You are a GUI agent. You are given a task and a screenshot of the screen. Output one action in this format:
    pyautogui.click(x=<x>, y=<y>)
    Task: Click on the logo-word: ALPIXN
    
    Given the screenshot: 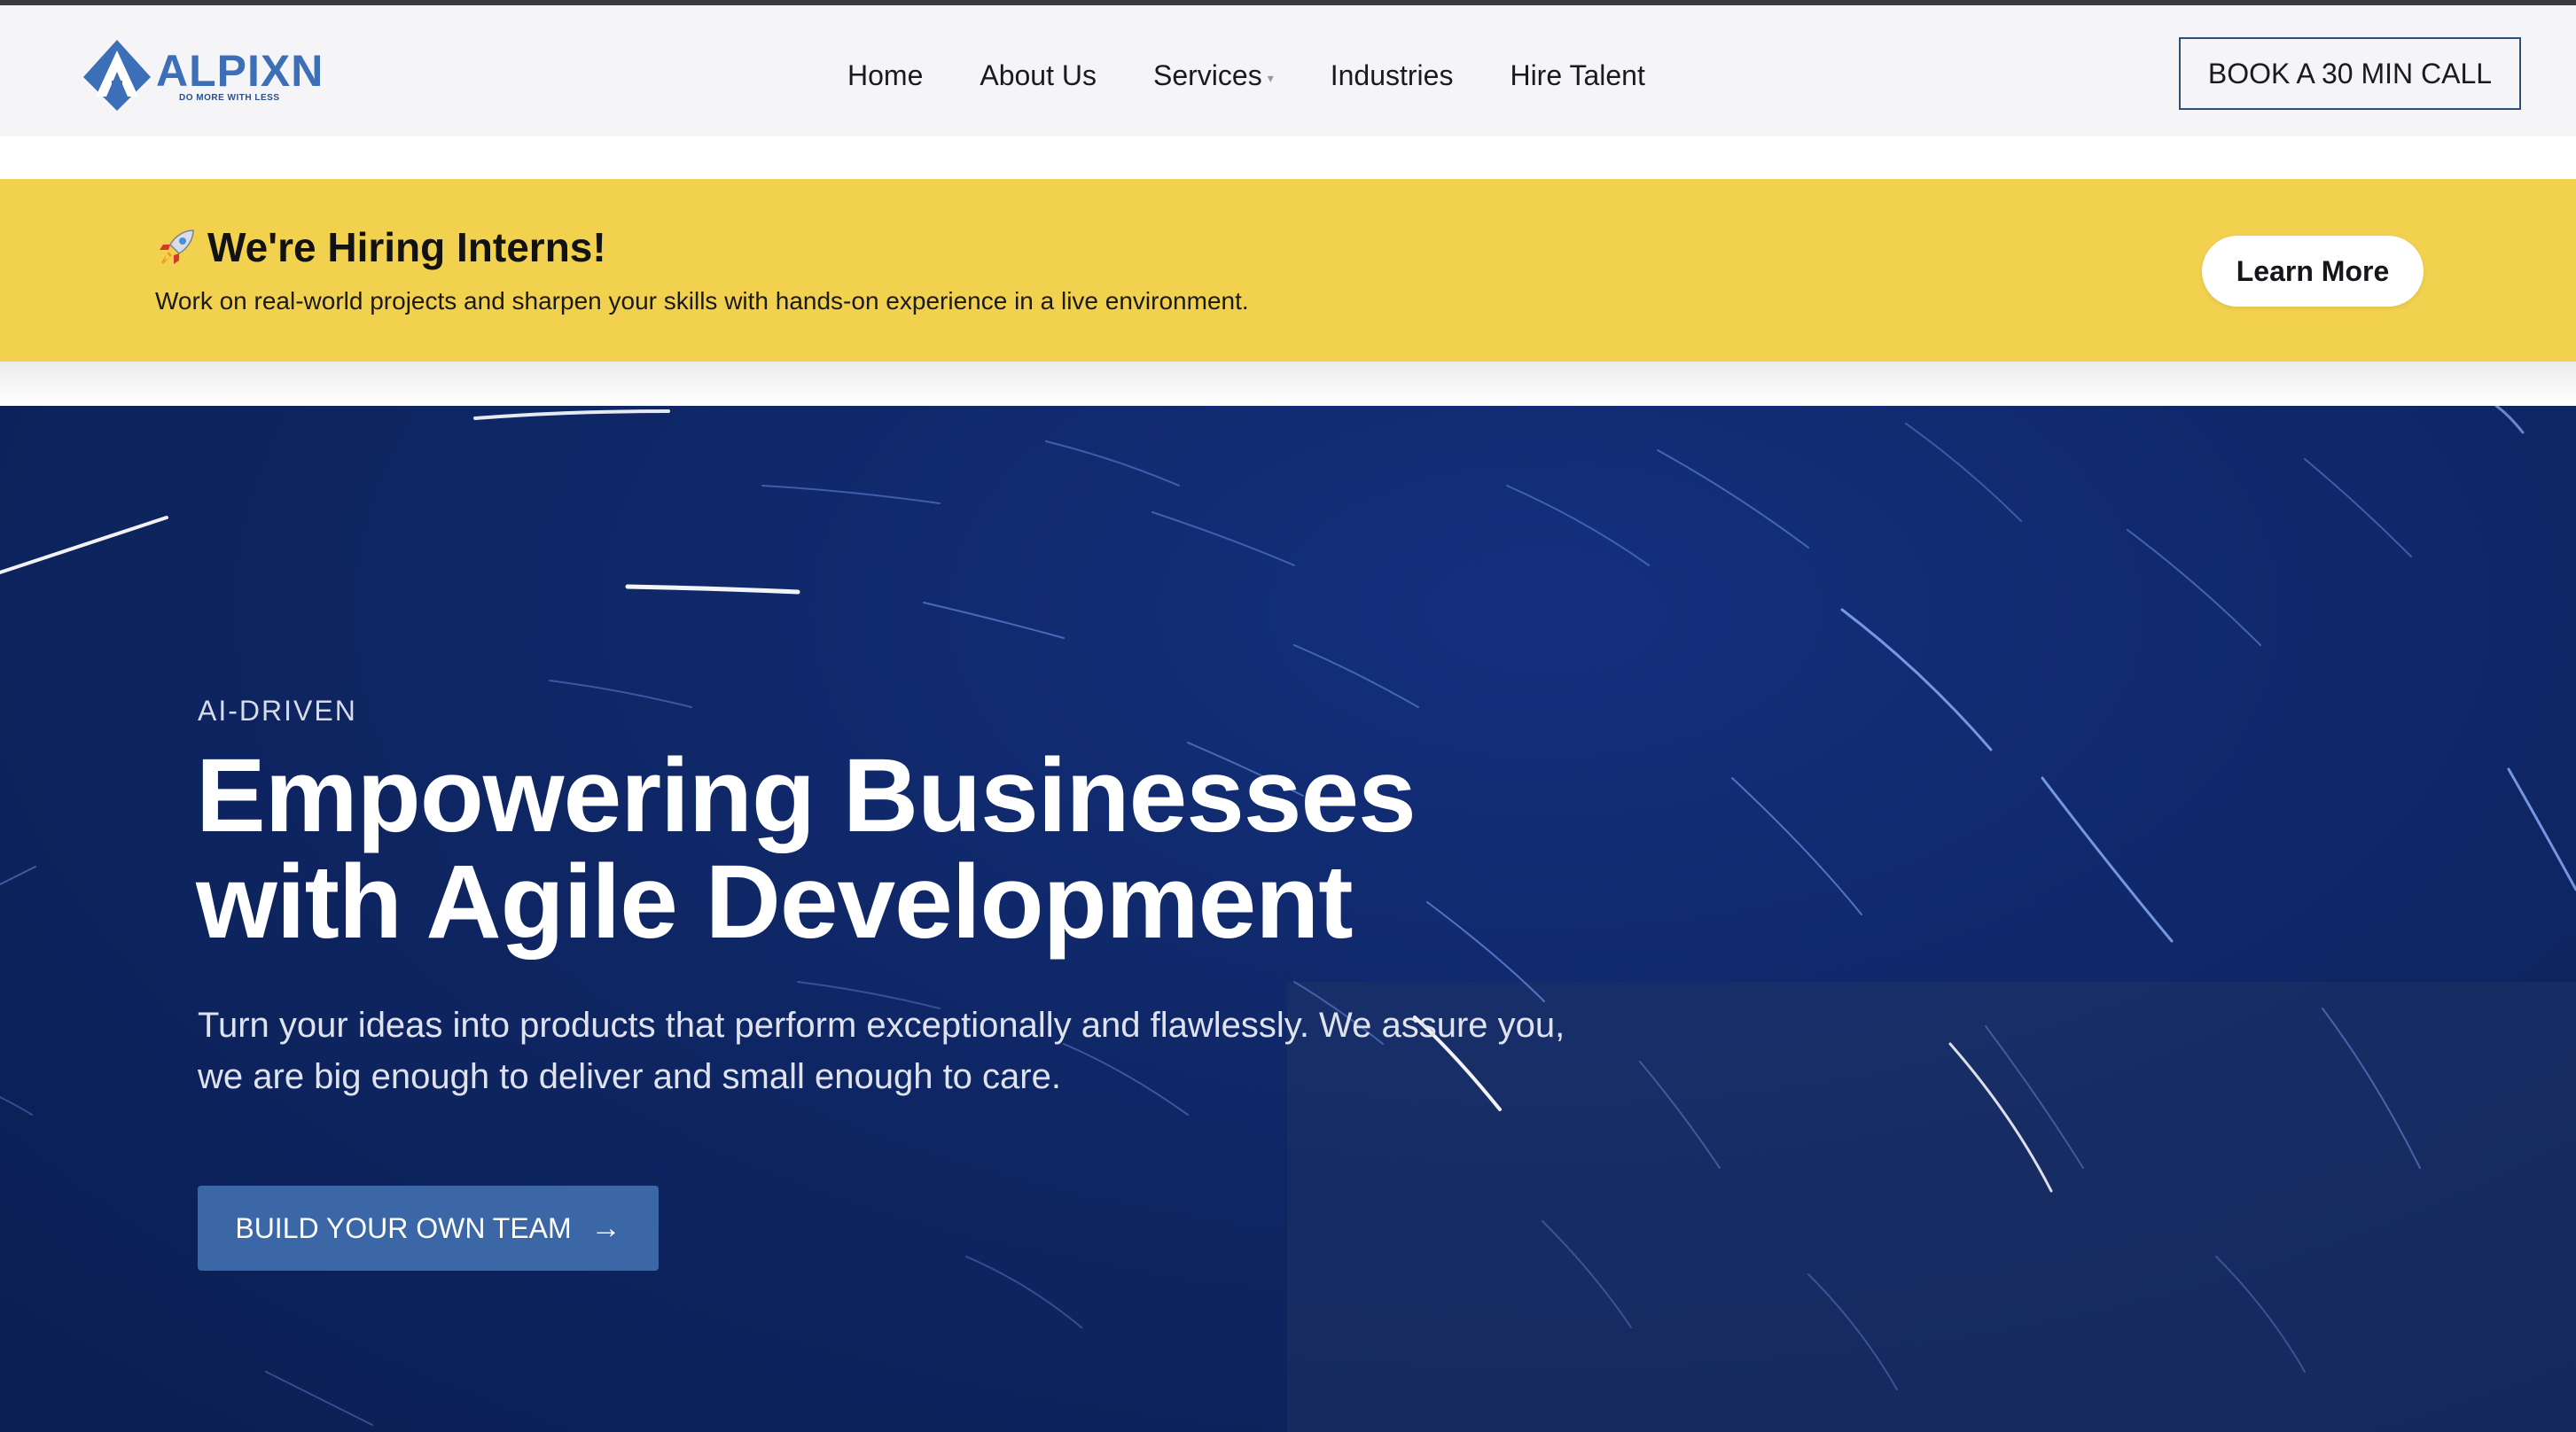 What is the action you would take?
    pyautogui.click(x=240, y=70)
    